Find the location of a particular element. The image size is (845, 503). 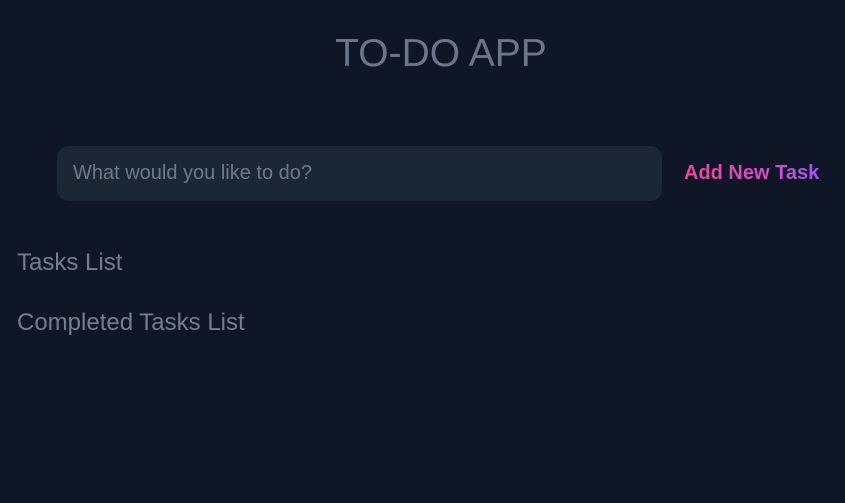

completed-tasks-list-heading: Completed Tasks List is located at coordinates (131, 322).